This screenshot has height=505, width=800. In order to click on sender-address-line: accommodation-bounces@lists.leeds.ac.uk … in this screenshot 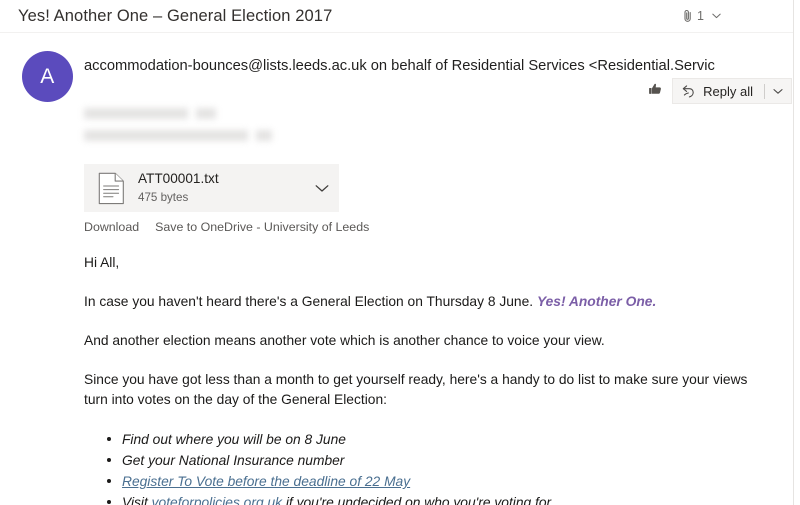, I will do `click(438, 66)`.